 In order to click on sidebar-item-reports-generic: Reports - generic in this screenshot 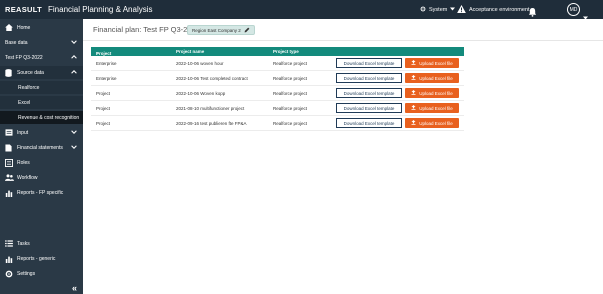, I will do `click(41, 258)`.